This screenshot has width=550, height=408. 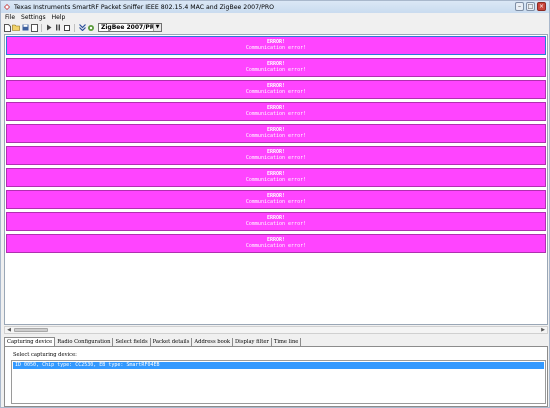 What do you see at coordinates (157, 27) in the screenshot?
I see `chevron-down-icon: ▼` at bounding box center [157, 27].